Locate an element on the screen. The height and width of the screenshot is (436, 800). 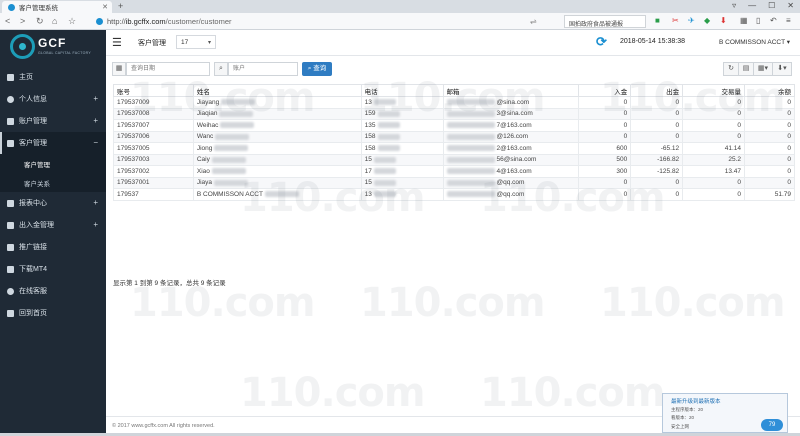
col-name: 姓名 is located at coordinates (277, 90).